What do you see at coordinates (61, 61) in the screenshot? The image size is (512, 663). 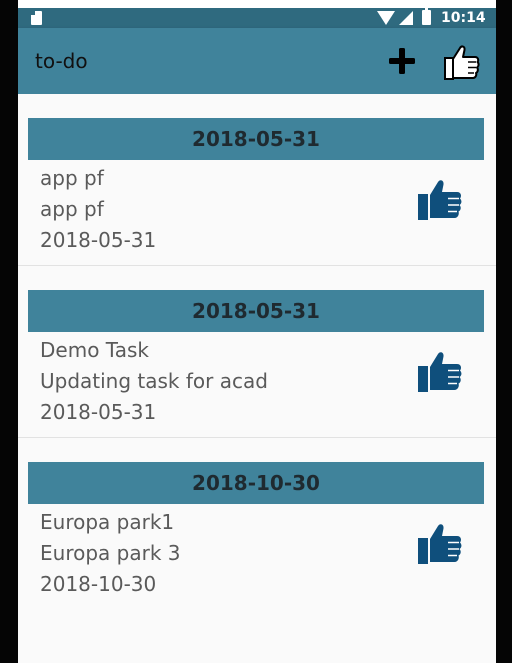 I see `app-title: to-do` at bounding box center [61, 61].